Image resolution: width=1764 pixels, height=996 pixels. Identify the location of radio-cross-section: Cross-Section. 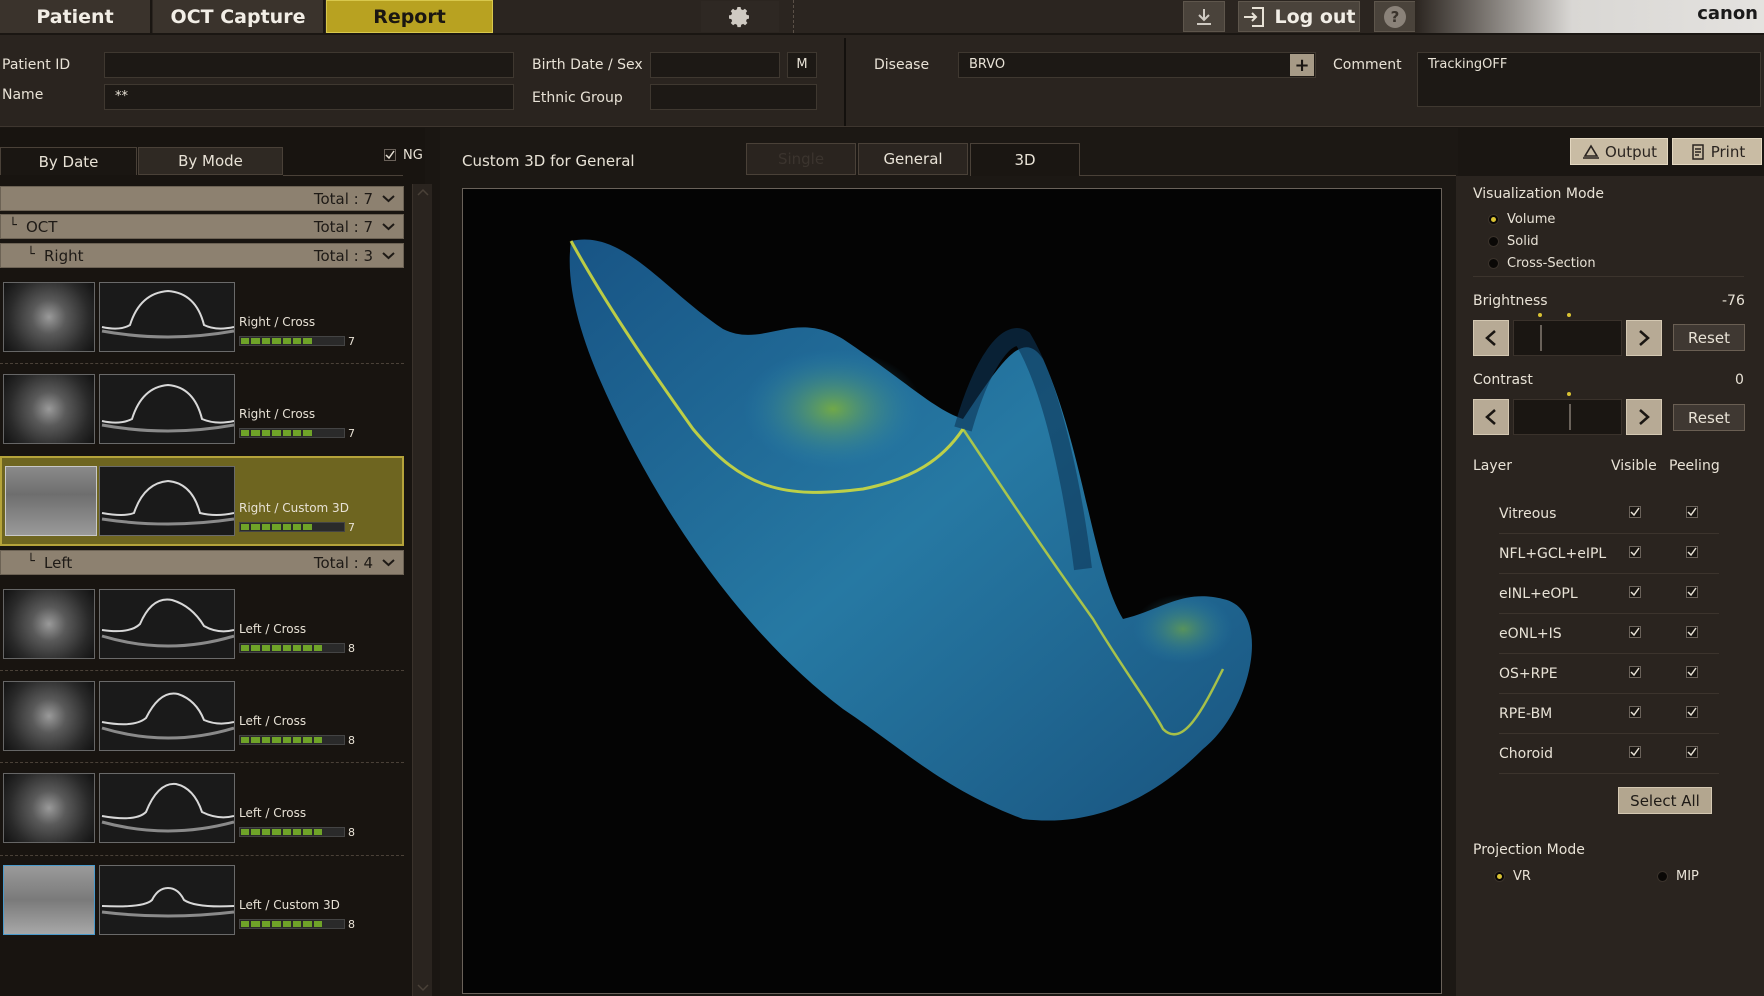
(1542, 263).